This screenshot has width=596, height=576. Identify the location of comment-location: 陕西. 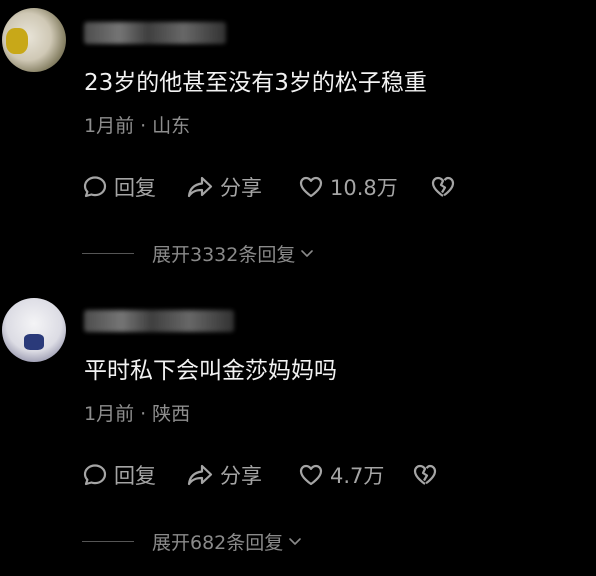
(171, 414).